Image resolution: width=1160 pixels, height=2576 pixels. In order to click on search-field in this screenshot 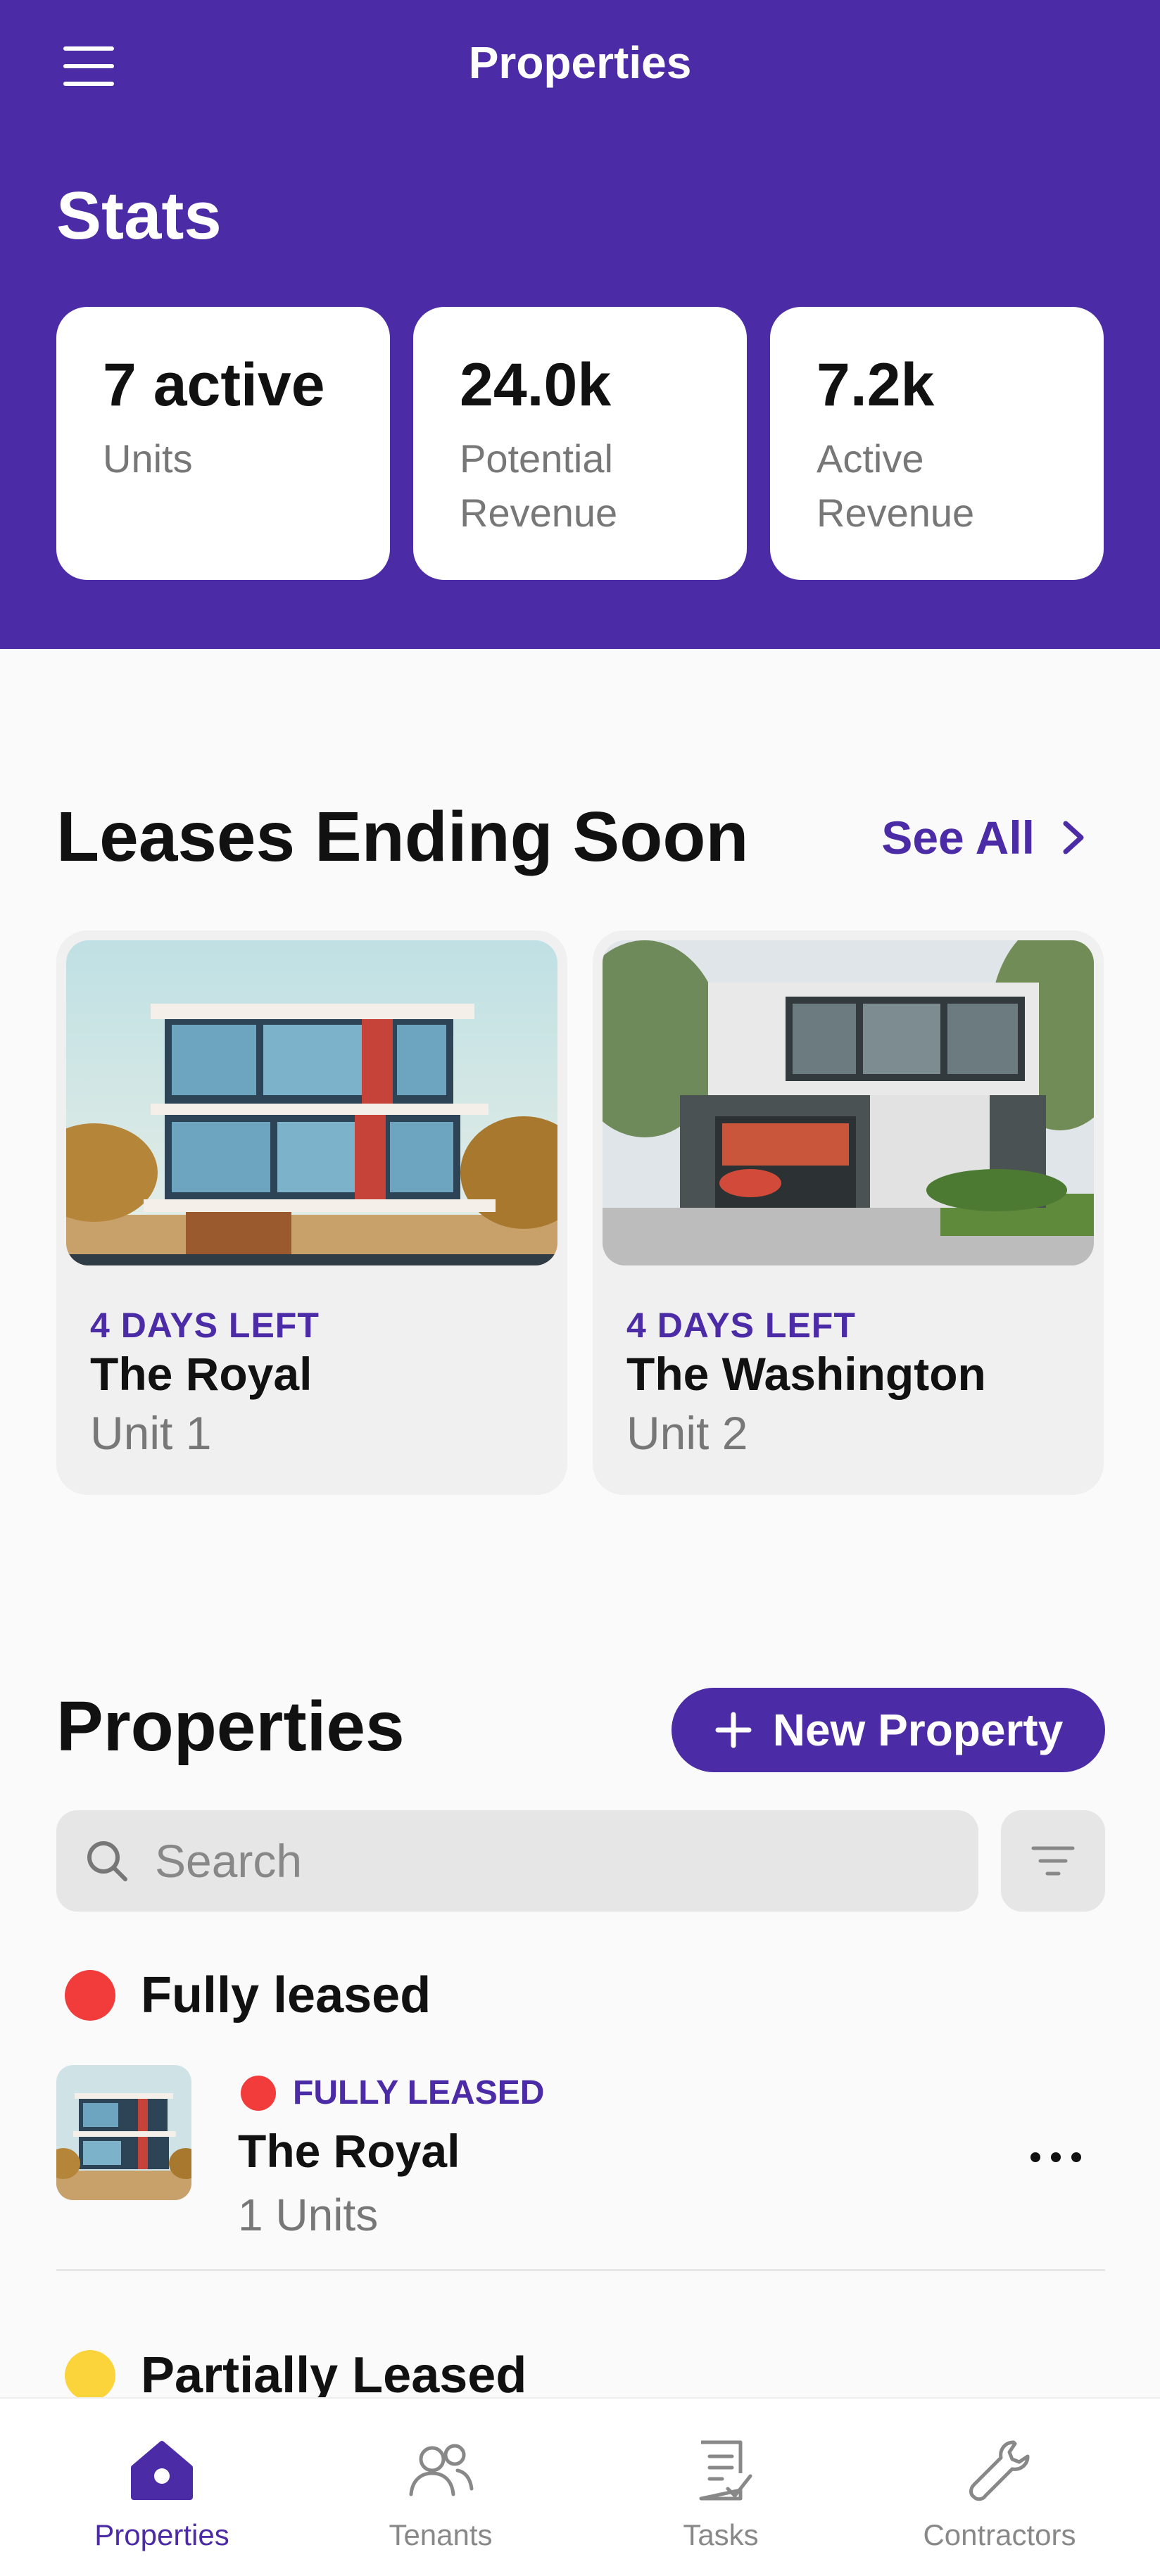, I will do `click(517, 1861)`.